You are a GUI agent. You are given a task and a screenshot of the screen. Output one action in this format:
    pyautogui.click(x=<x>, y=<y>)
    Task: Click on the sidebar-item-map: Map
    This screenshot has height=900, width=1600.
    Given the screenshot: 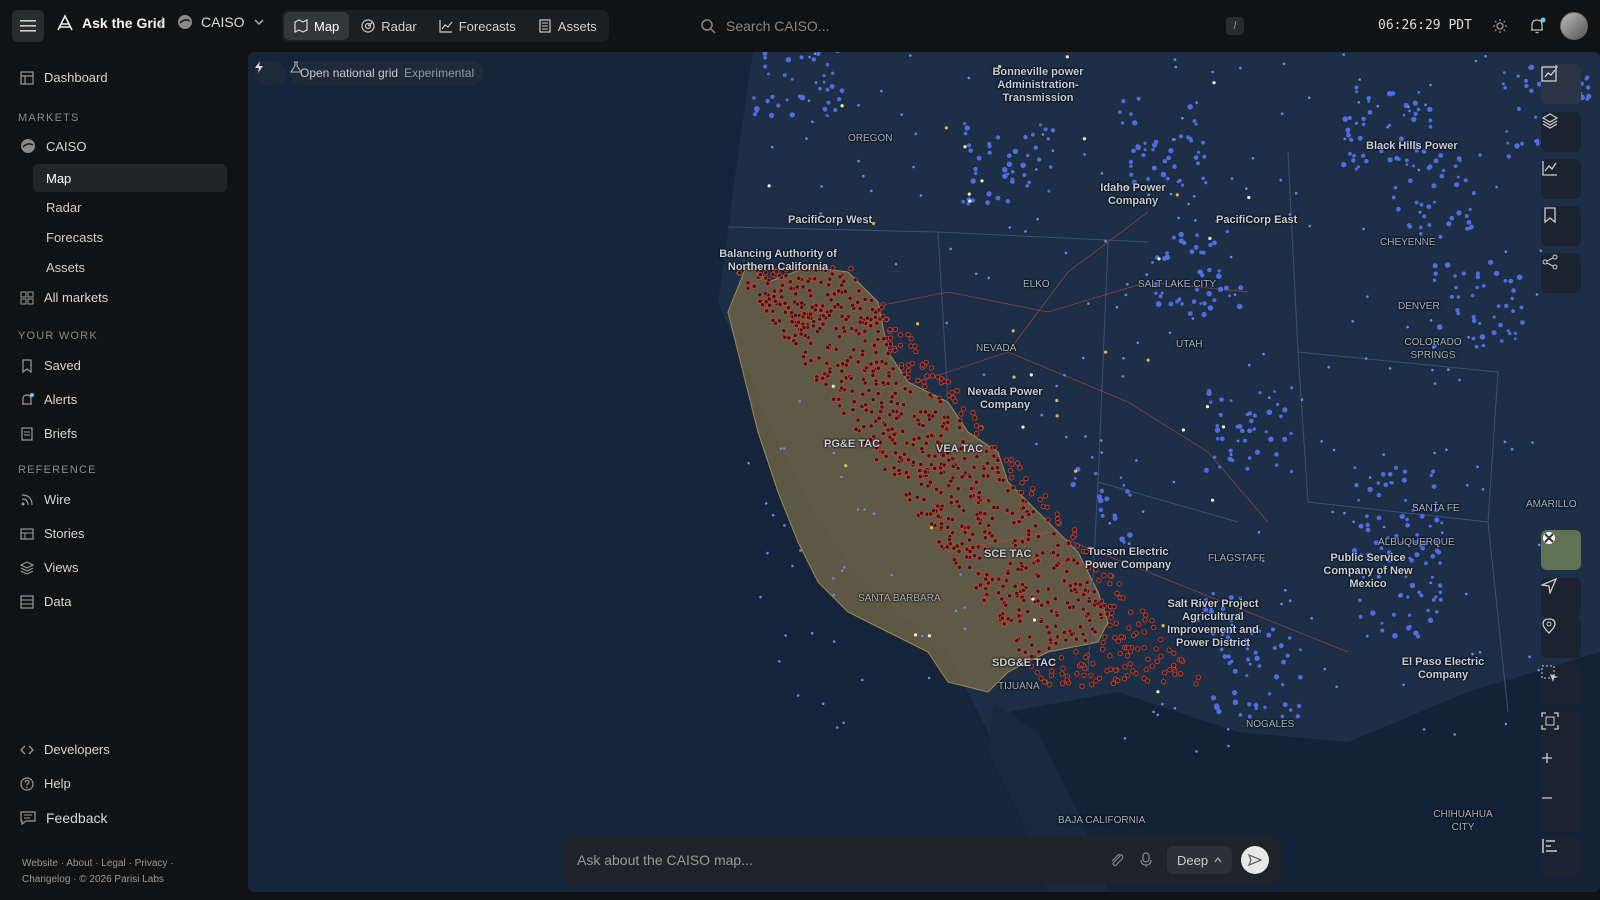 What is the action you would take?
    pyautogui.click(x=130, y=178)
    